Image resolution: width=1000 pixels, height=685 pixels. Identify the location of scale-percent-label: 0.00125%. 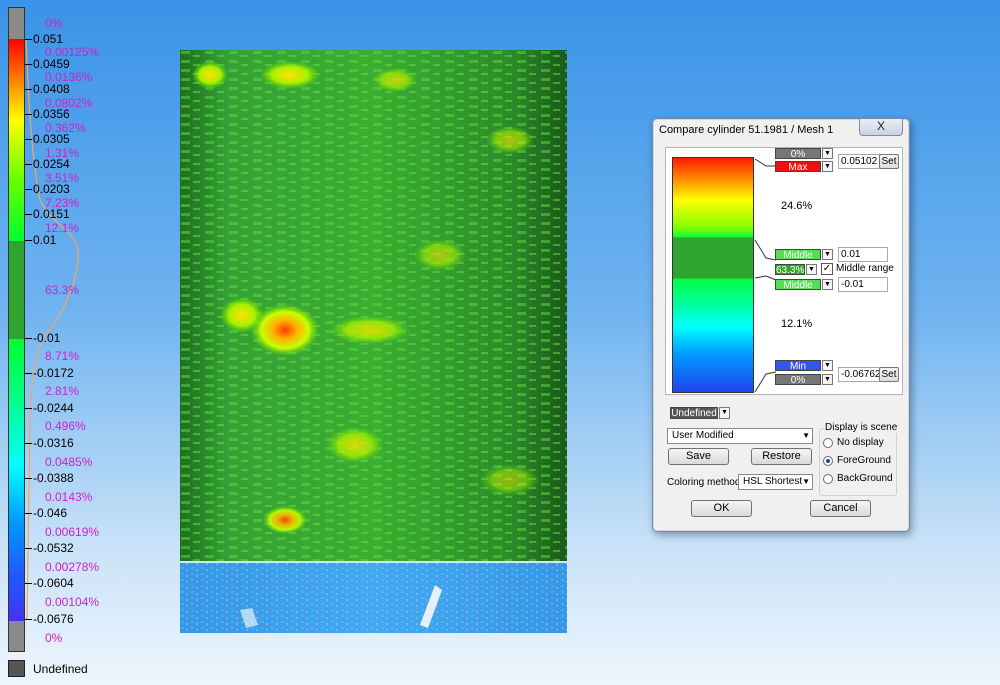
(72, 52).